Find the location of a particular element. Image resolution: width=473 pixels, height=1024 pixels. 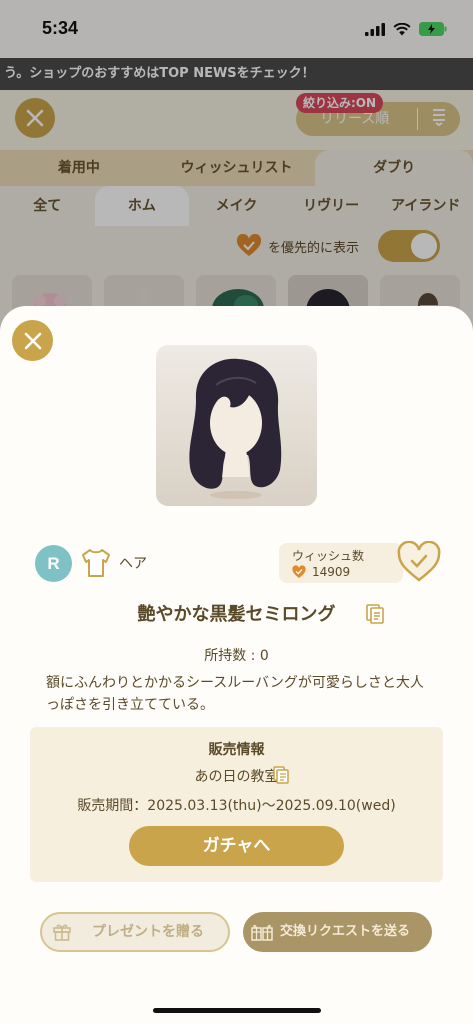

item-name: 艶やかな黒髪セミロング is located at coordinates (236, 614).